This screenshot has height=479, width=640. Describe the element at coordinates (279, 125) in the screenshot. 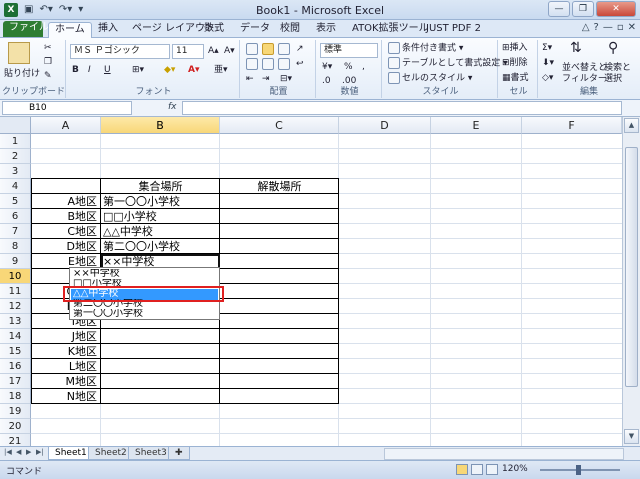

I see `column-header-c: C` at that location.